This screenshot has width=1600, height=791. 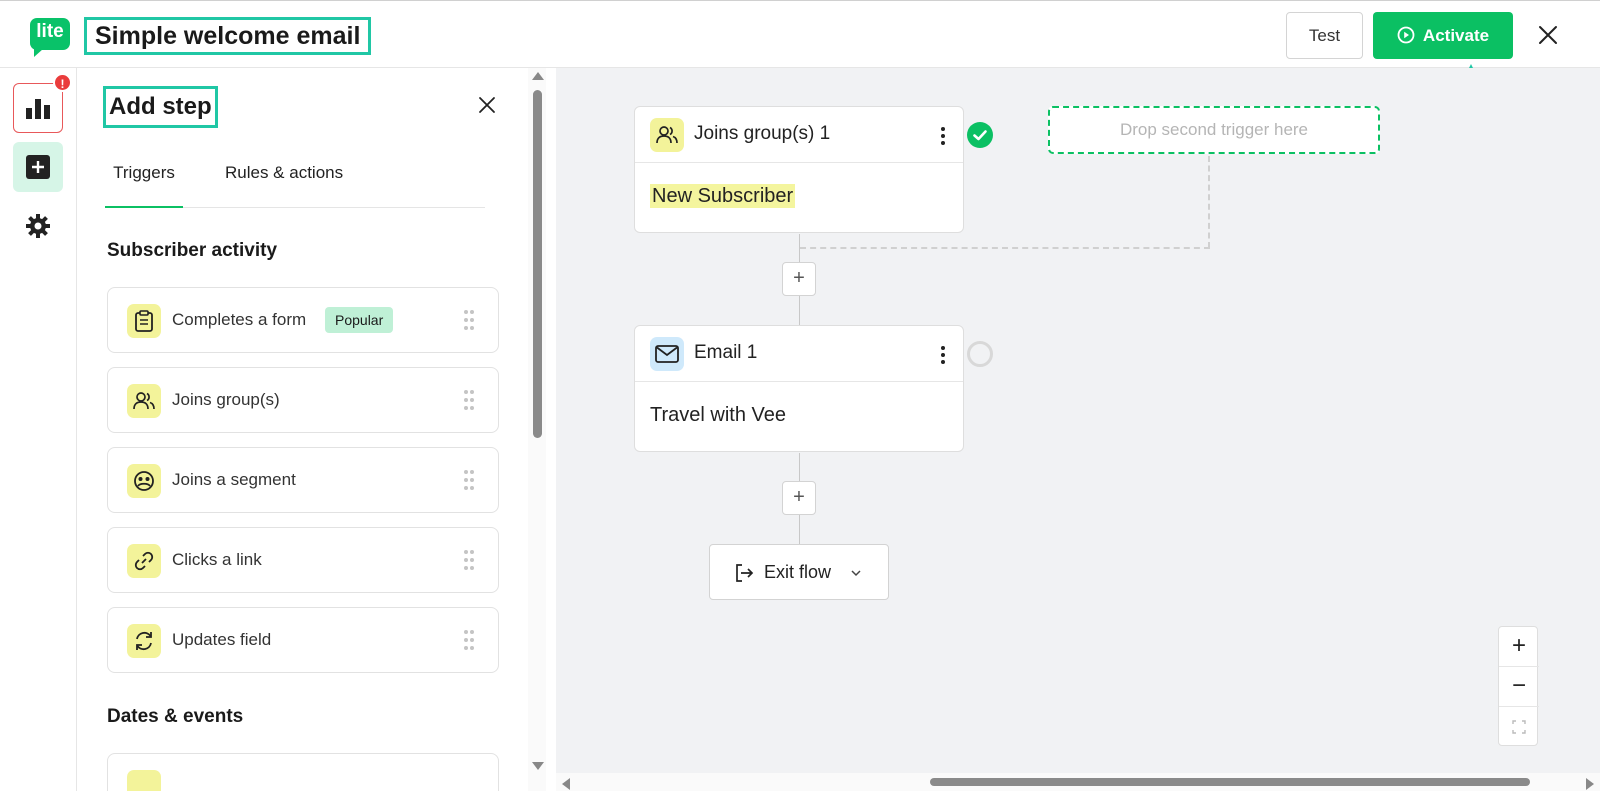 What do you see at coordinates (980, 354) in the screenshot?
I see `loading-spinner-icon` at bounding box center [980, 354].